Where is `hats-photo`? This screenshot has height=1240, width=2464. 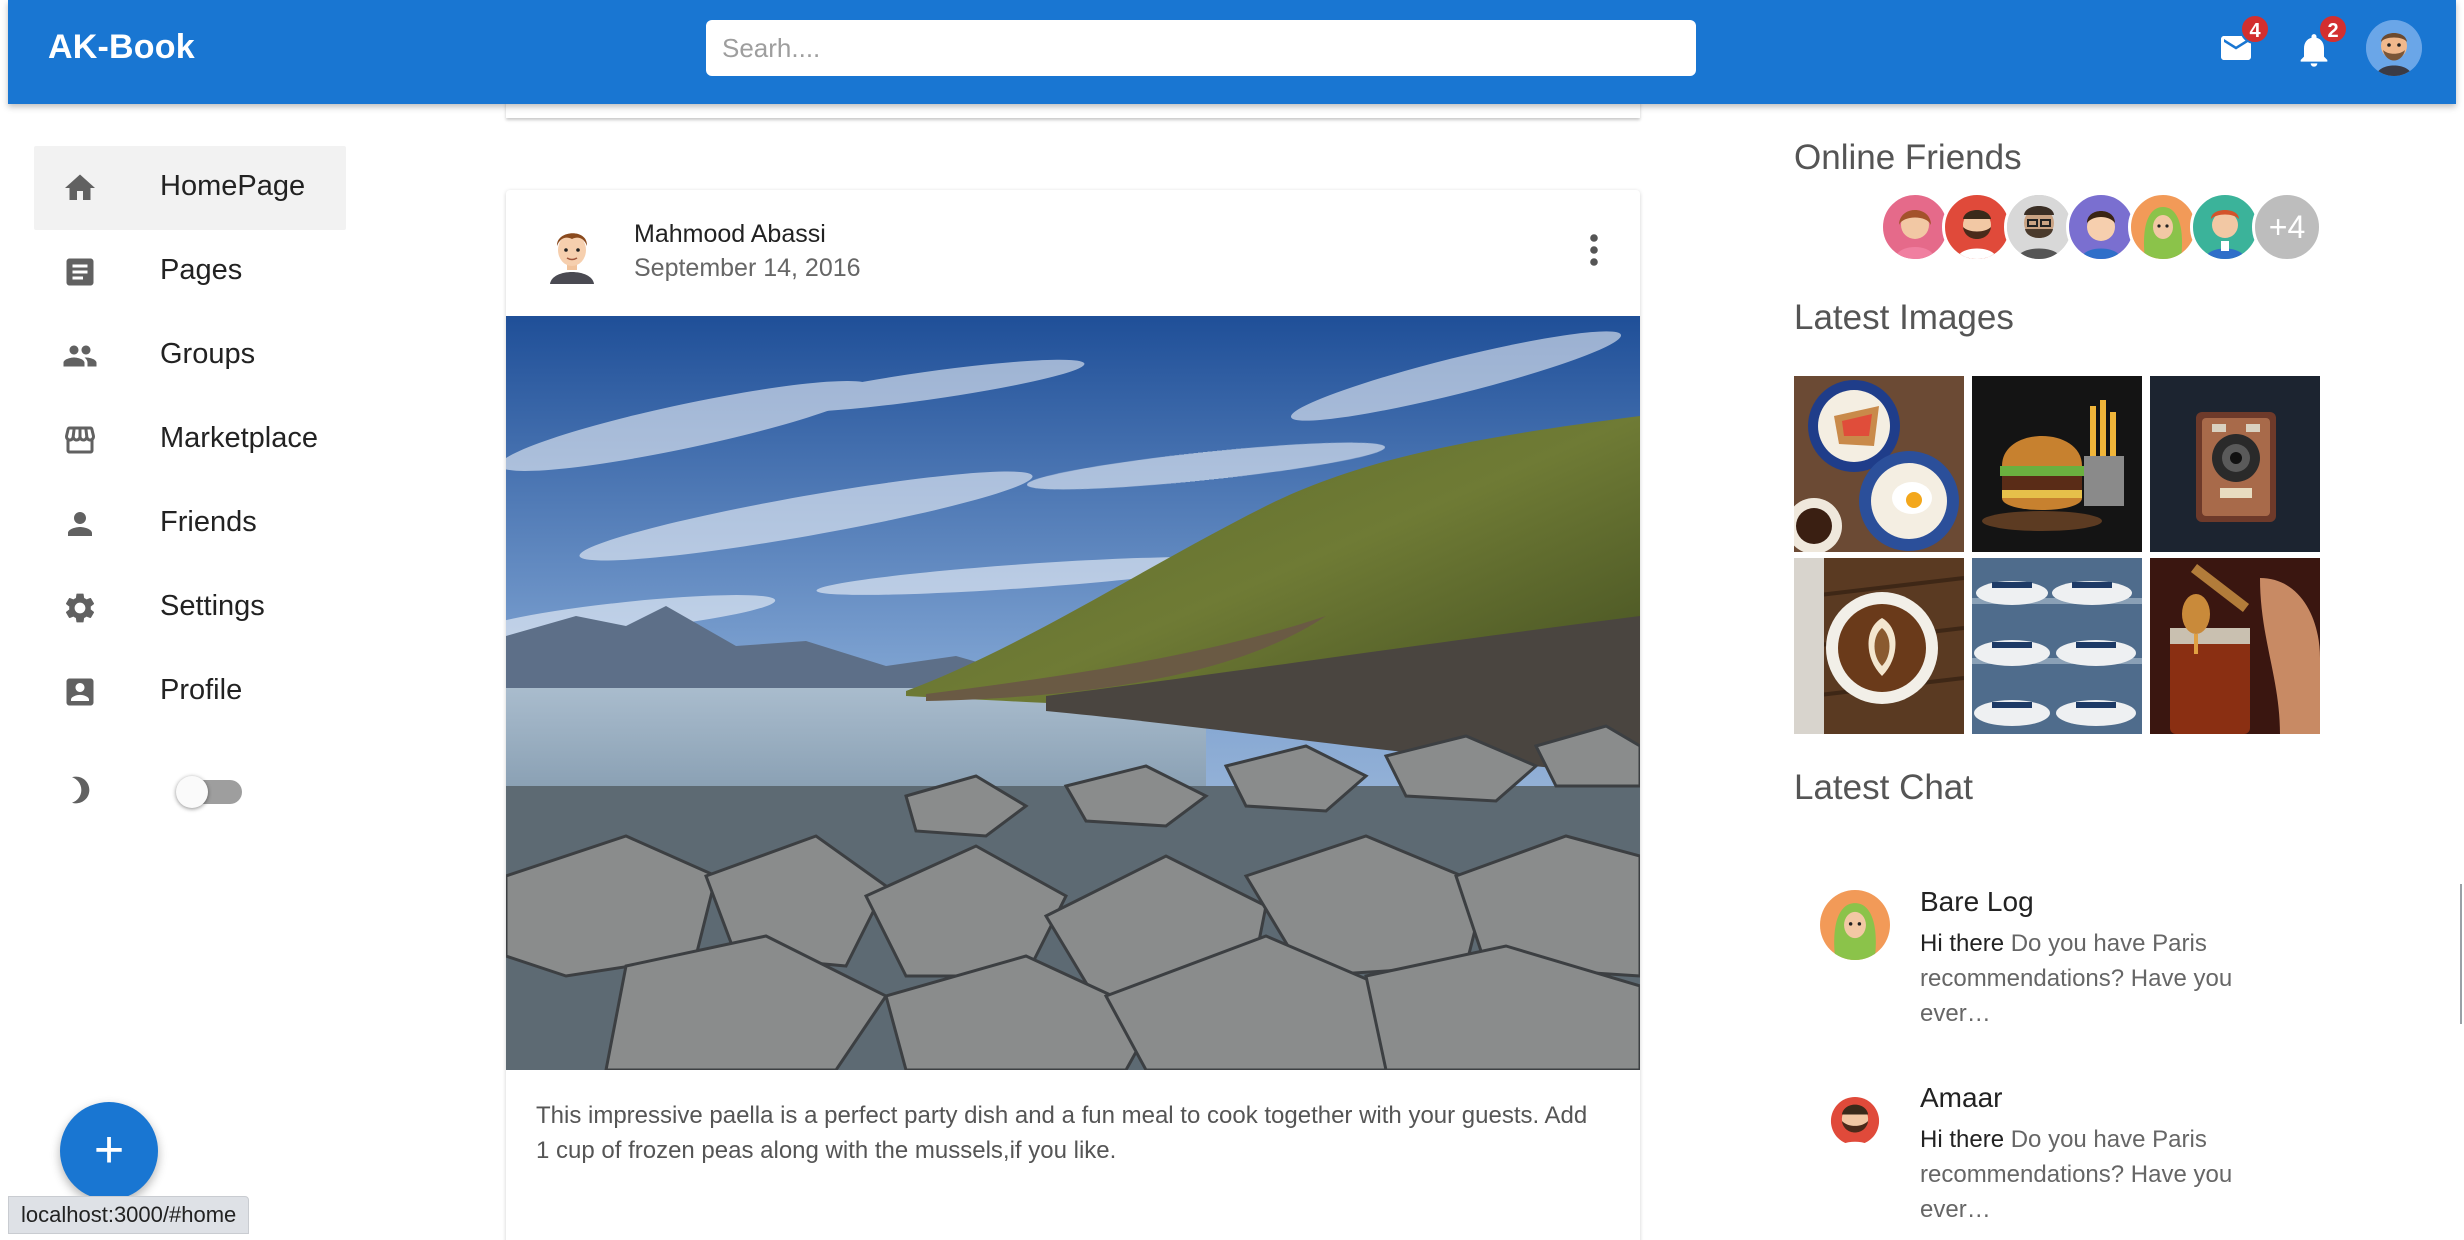
hats-photo is located at coordinates (2057, 646).